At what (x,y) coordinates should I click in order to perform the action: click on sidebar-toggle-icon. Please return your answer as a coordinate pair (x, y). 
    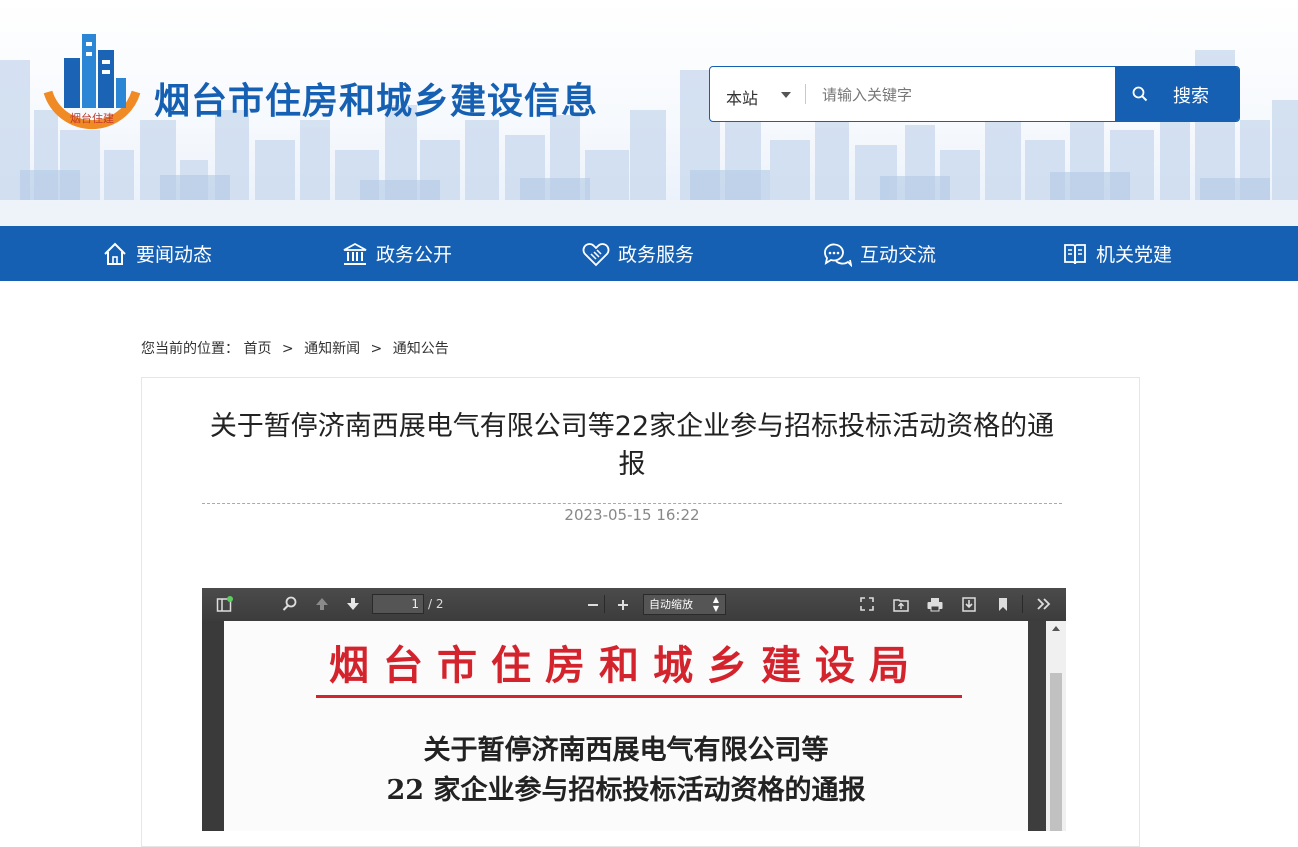
    Looking at the image, I should click on (225, 605).